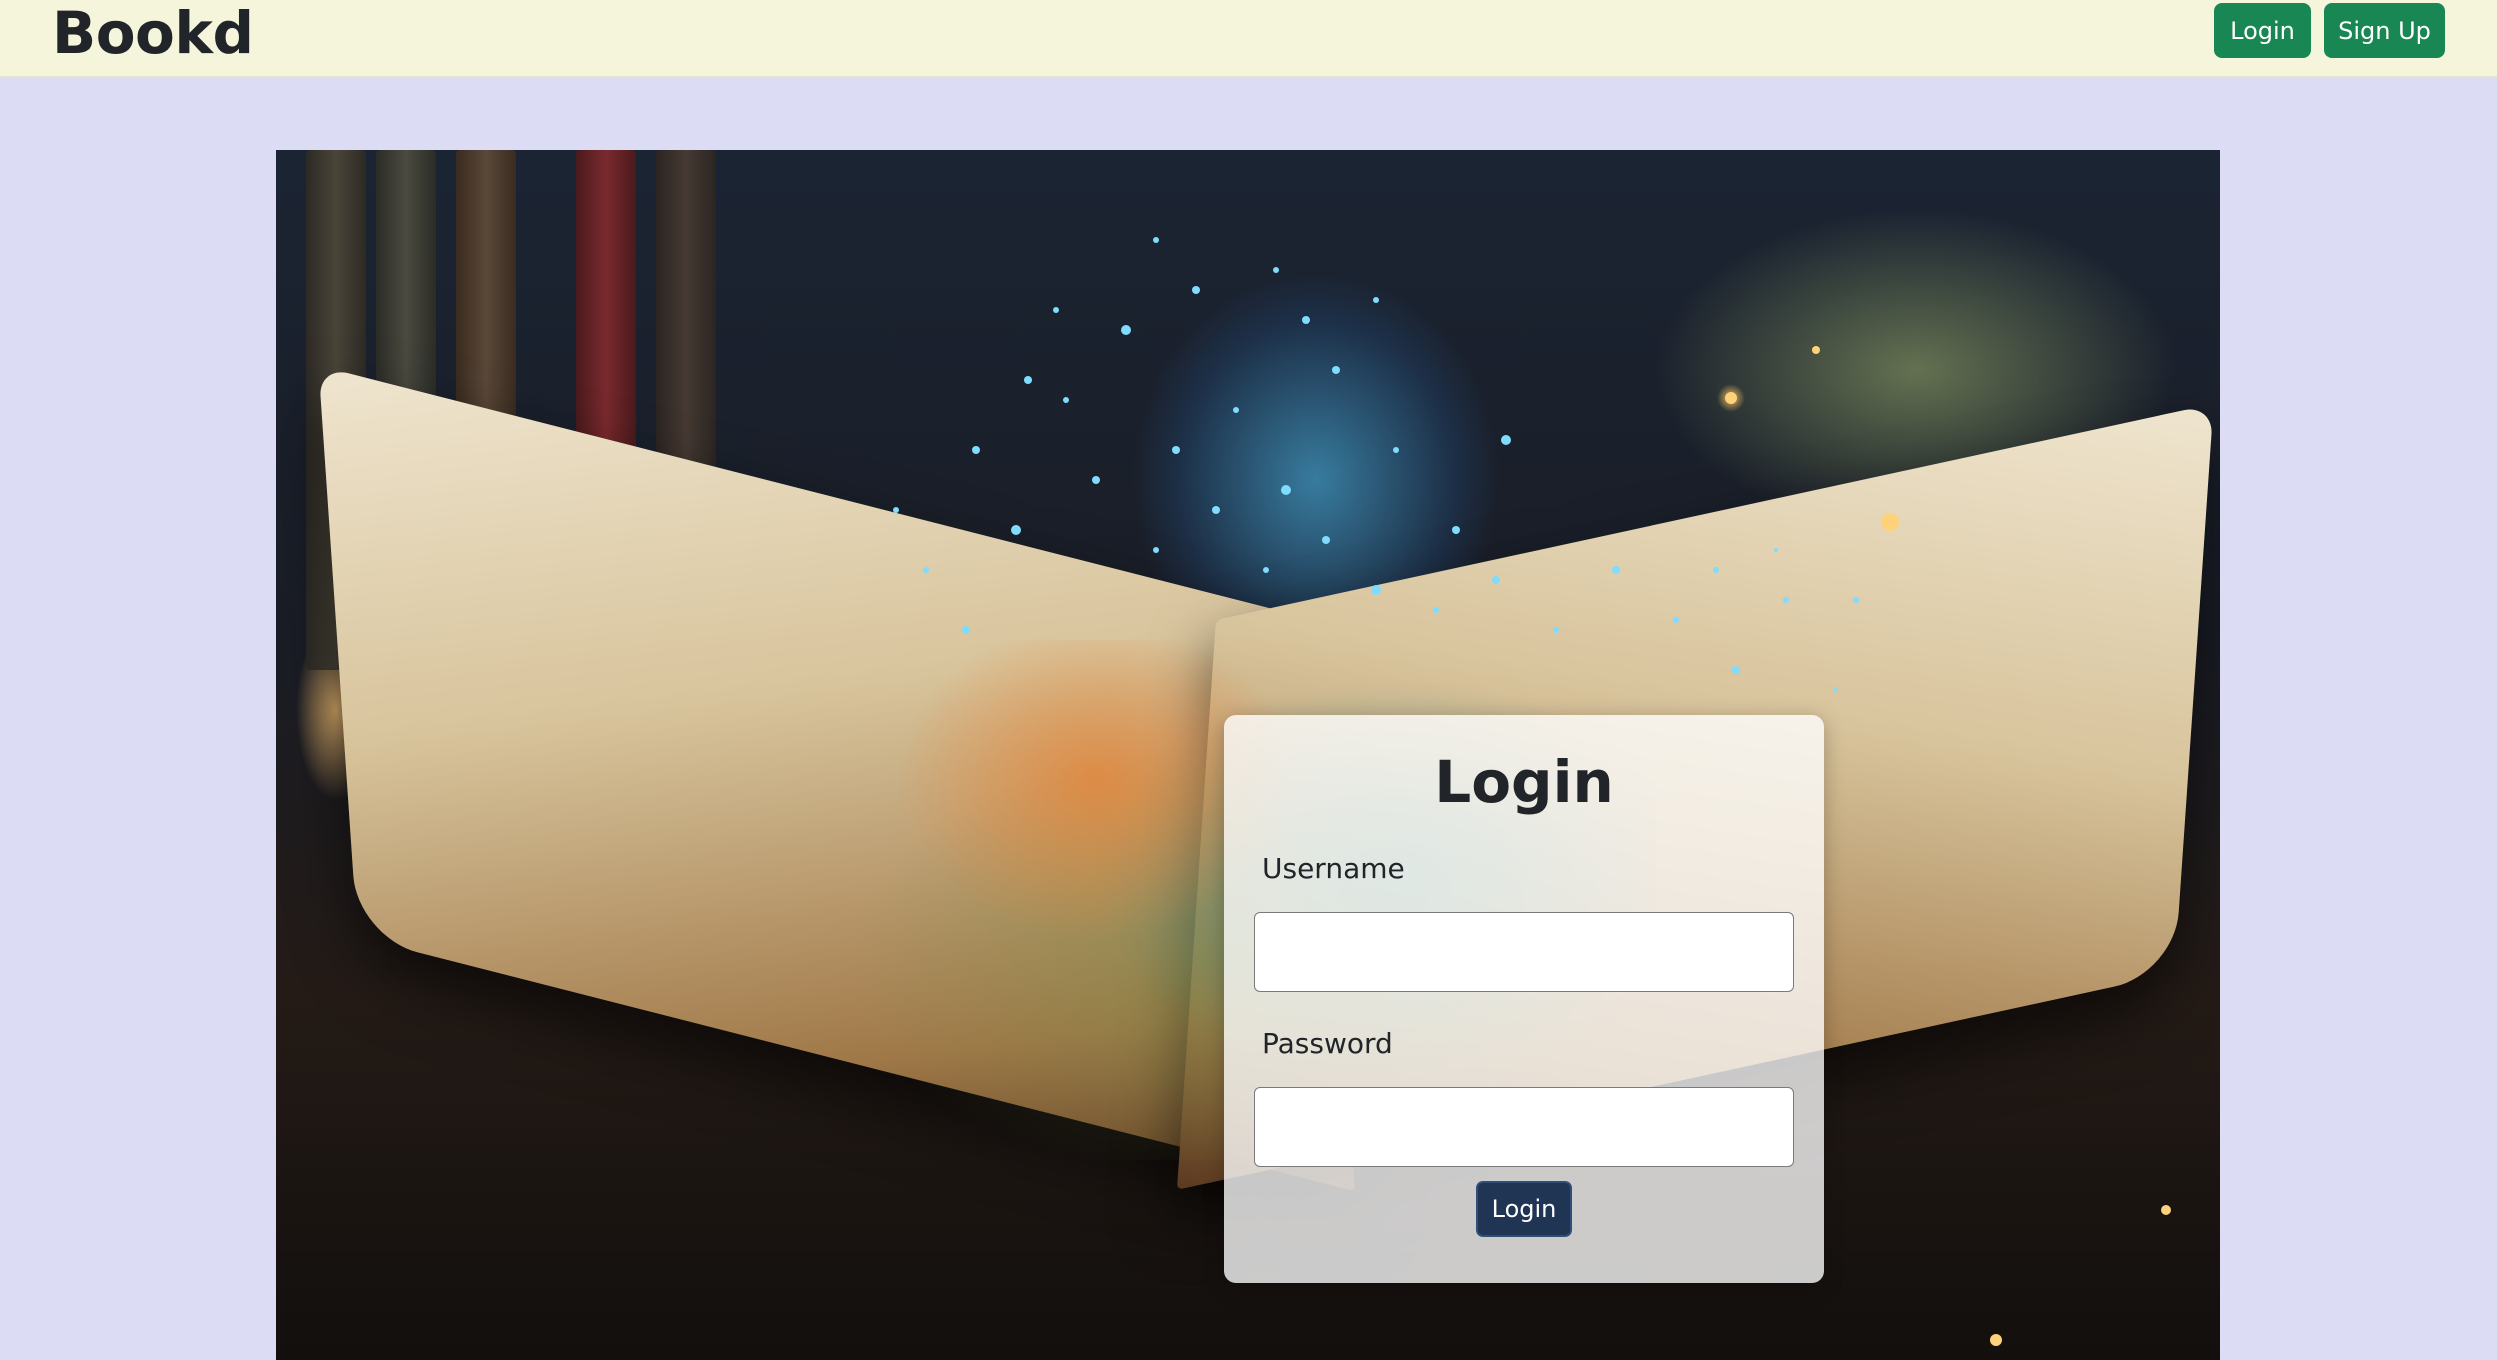 The height and width of the screenshot is (1360, 2497). What do you see at coordinates (1327, 1043) in the screenshot?
I see `password-label: Password` at bounding box center [1327, 1043].